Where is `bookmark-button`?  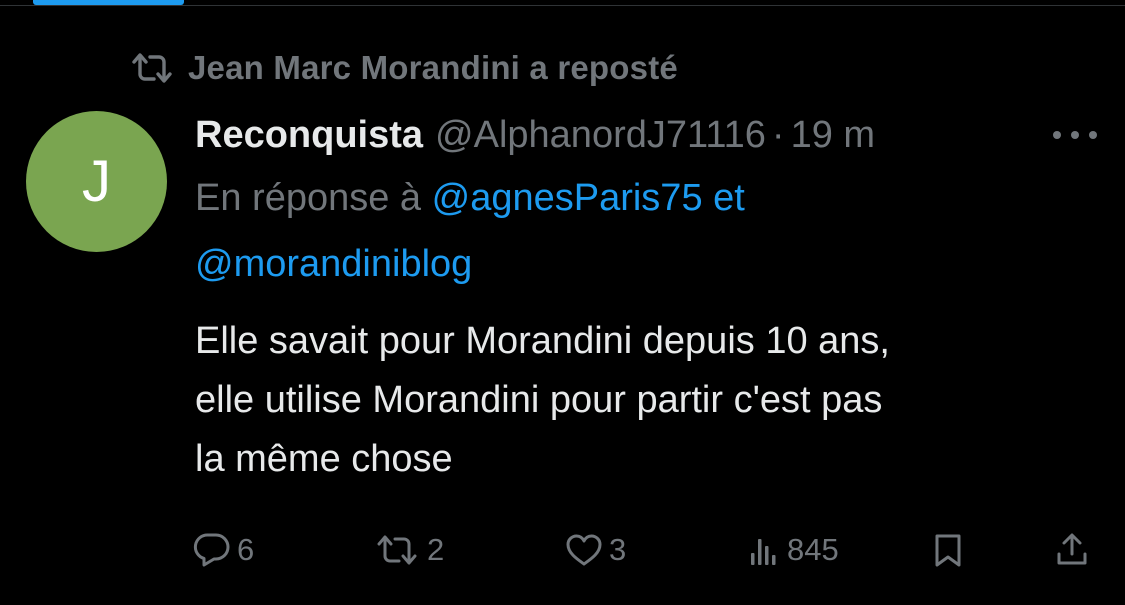 bookmark-button is located at coordinates (948, 550).